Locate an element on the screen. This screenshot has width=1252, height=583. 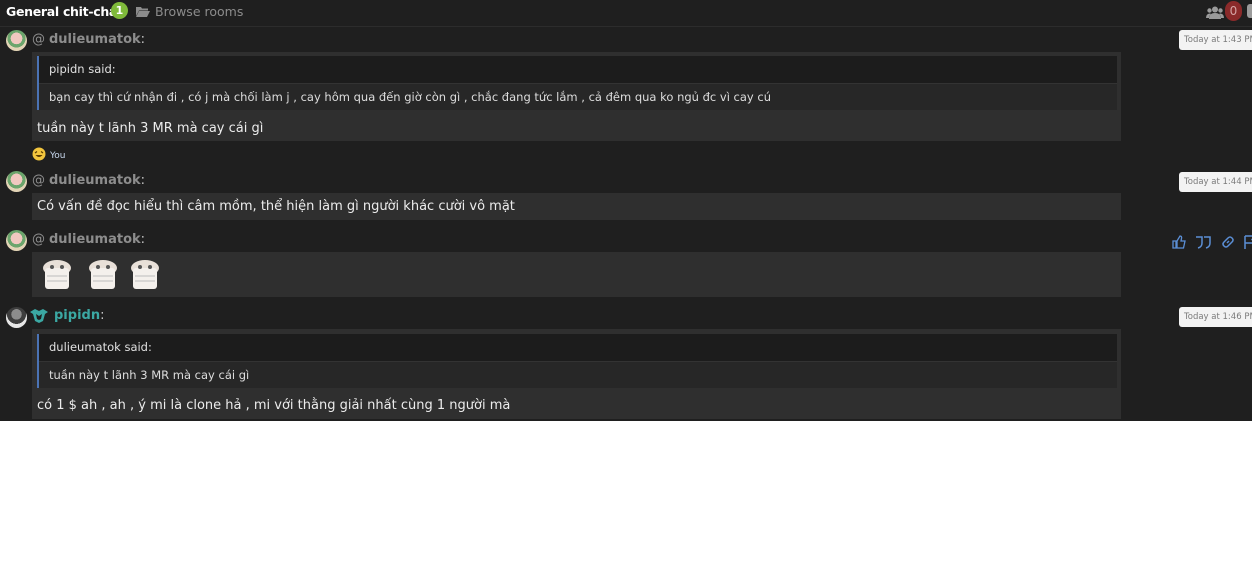
shield-icon is located at coordinates (39, 315).